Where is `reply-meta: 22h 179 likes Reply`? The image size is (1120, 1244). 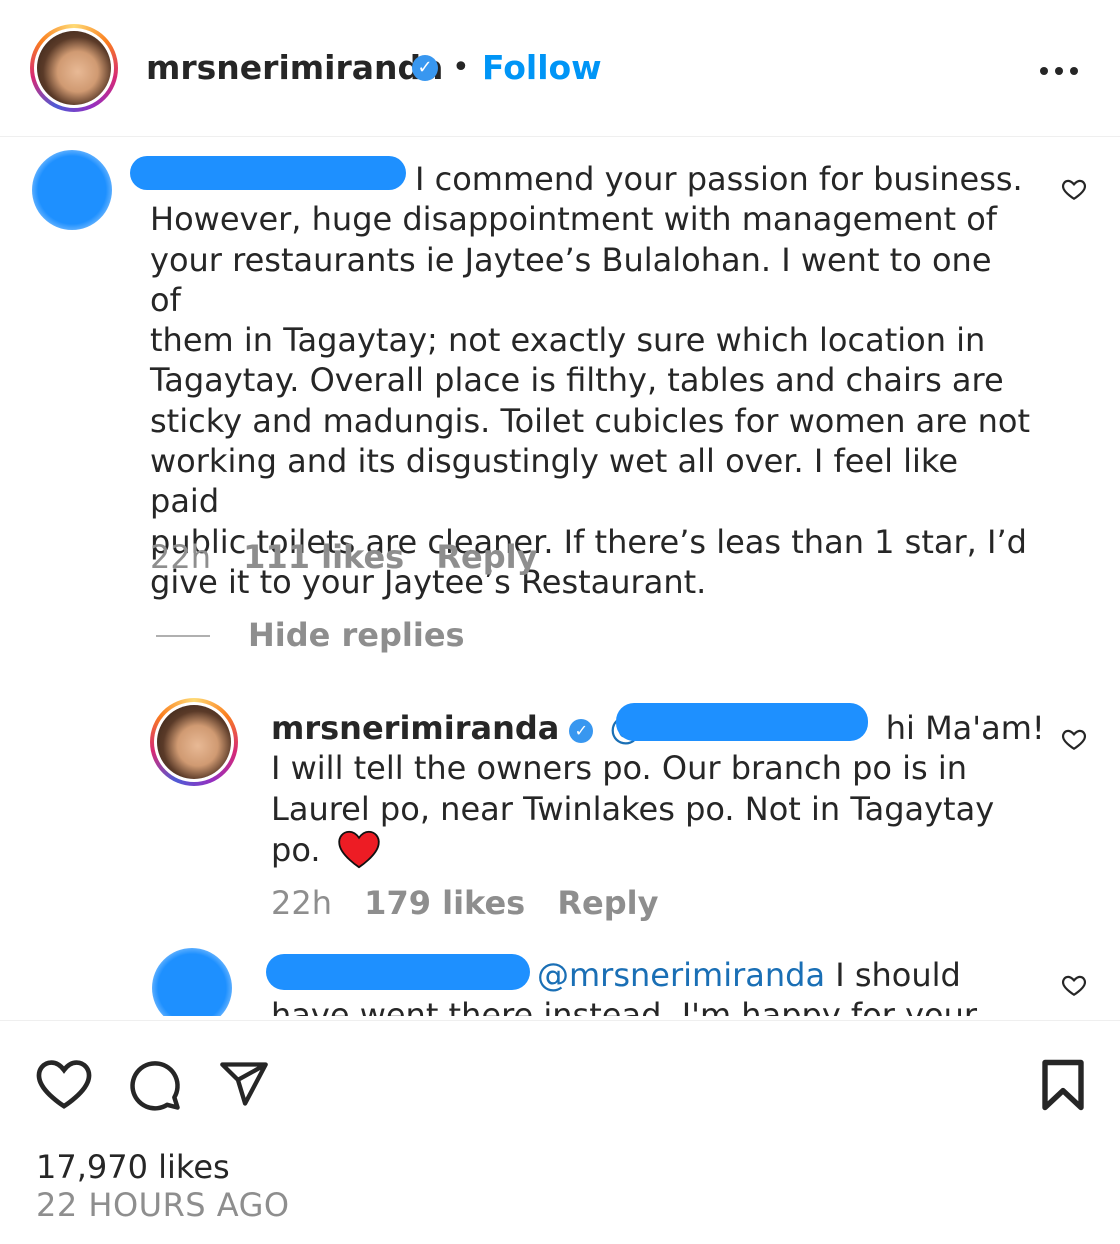
reply-meta: 22h 179 likes Reply is located at coordinates (464, 903).